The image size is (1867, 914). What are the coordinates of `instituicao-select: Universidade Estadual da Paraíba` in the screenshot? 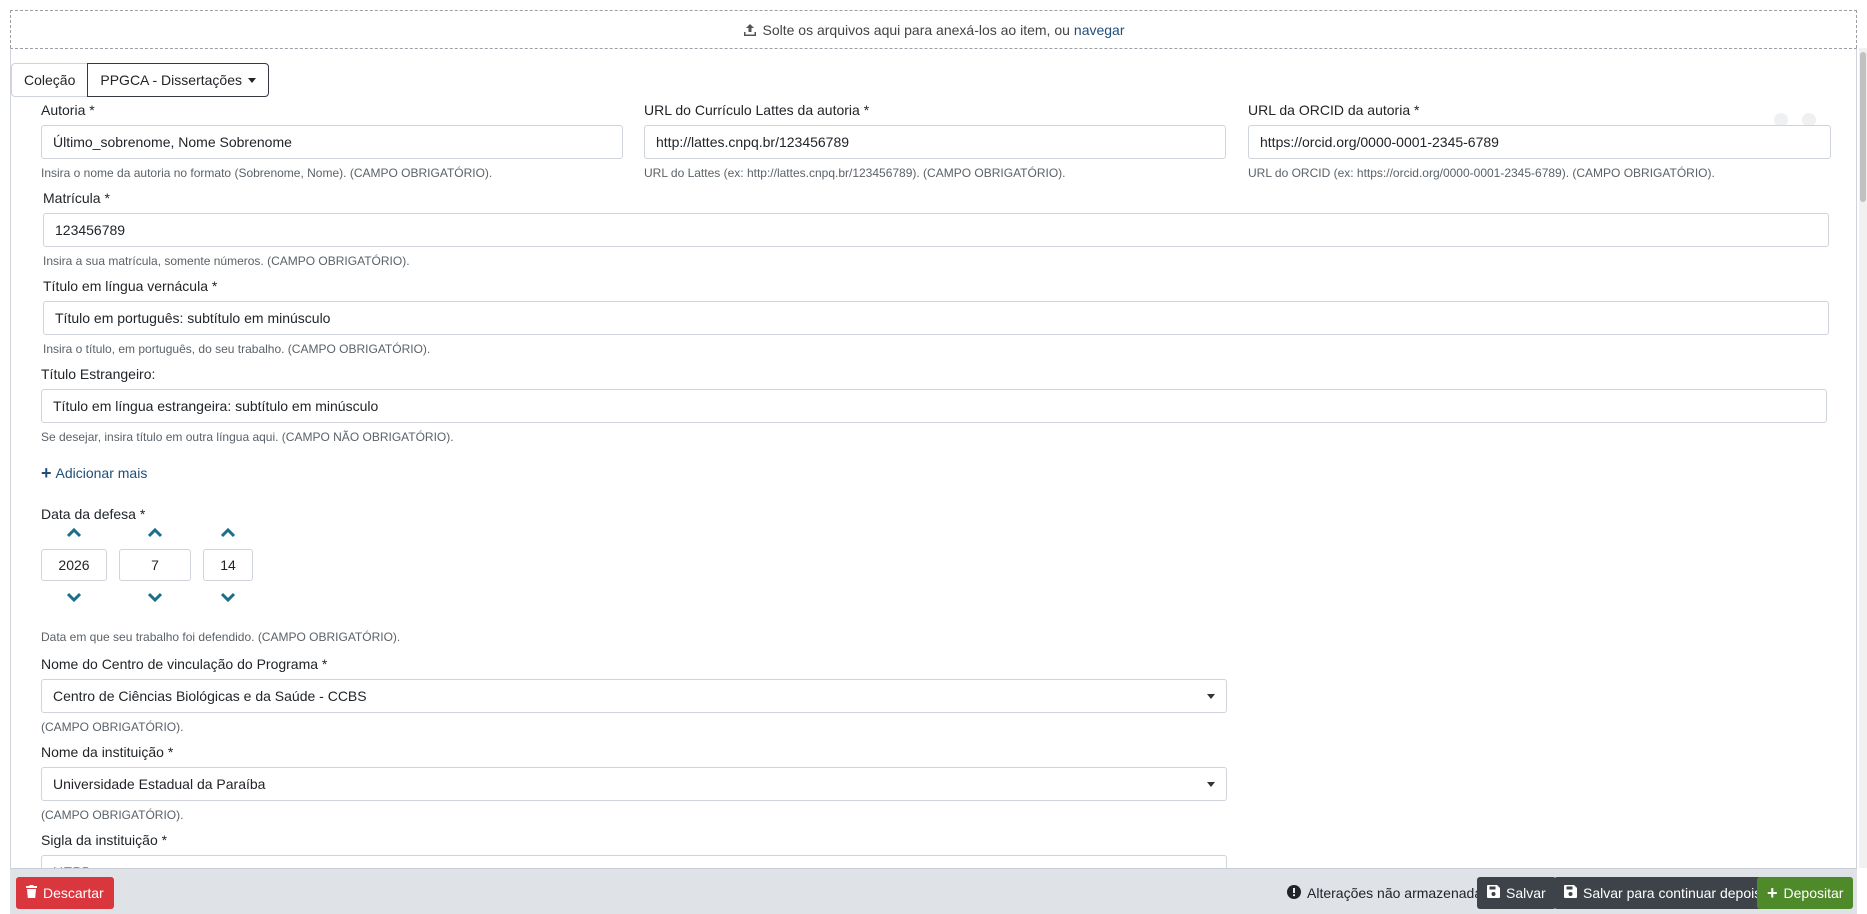 It's located at (634, 784).